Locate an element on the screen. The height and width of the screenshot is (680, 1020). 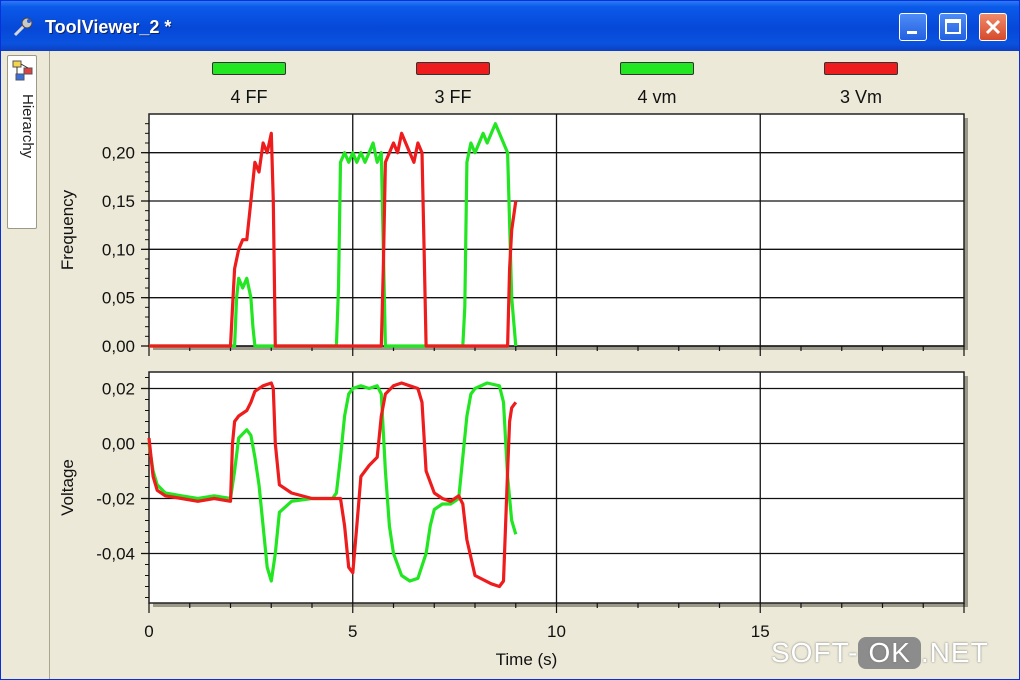
y-tick-label: 0,20 is located at coordinates (118, 153).